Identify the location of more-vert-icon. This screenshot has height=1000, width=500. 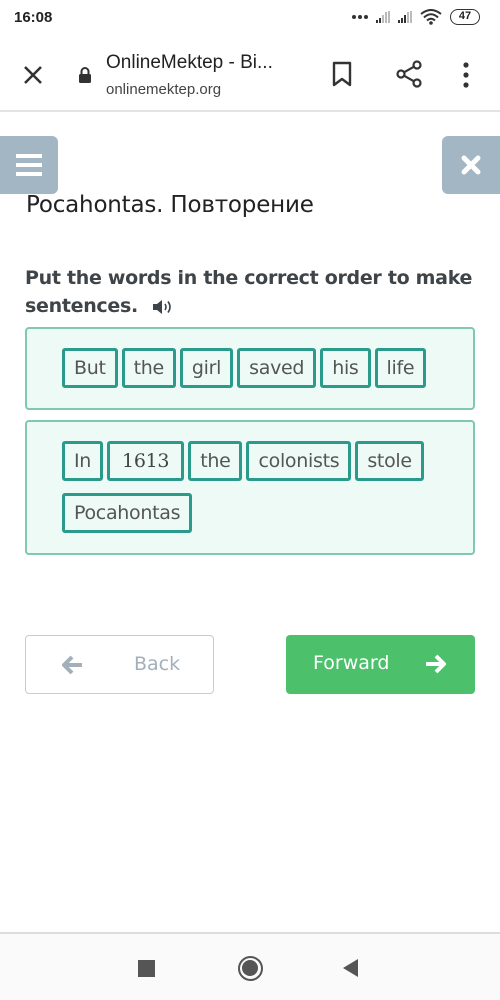
(466, 75).